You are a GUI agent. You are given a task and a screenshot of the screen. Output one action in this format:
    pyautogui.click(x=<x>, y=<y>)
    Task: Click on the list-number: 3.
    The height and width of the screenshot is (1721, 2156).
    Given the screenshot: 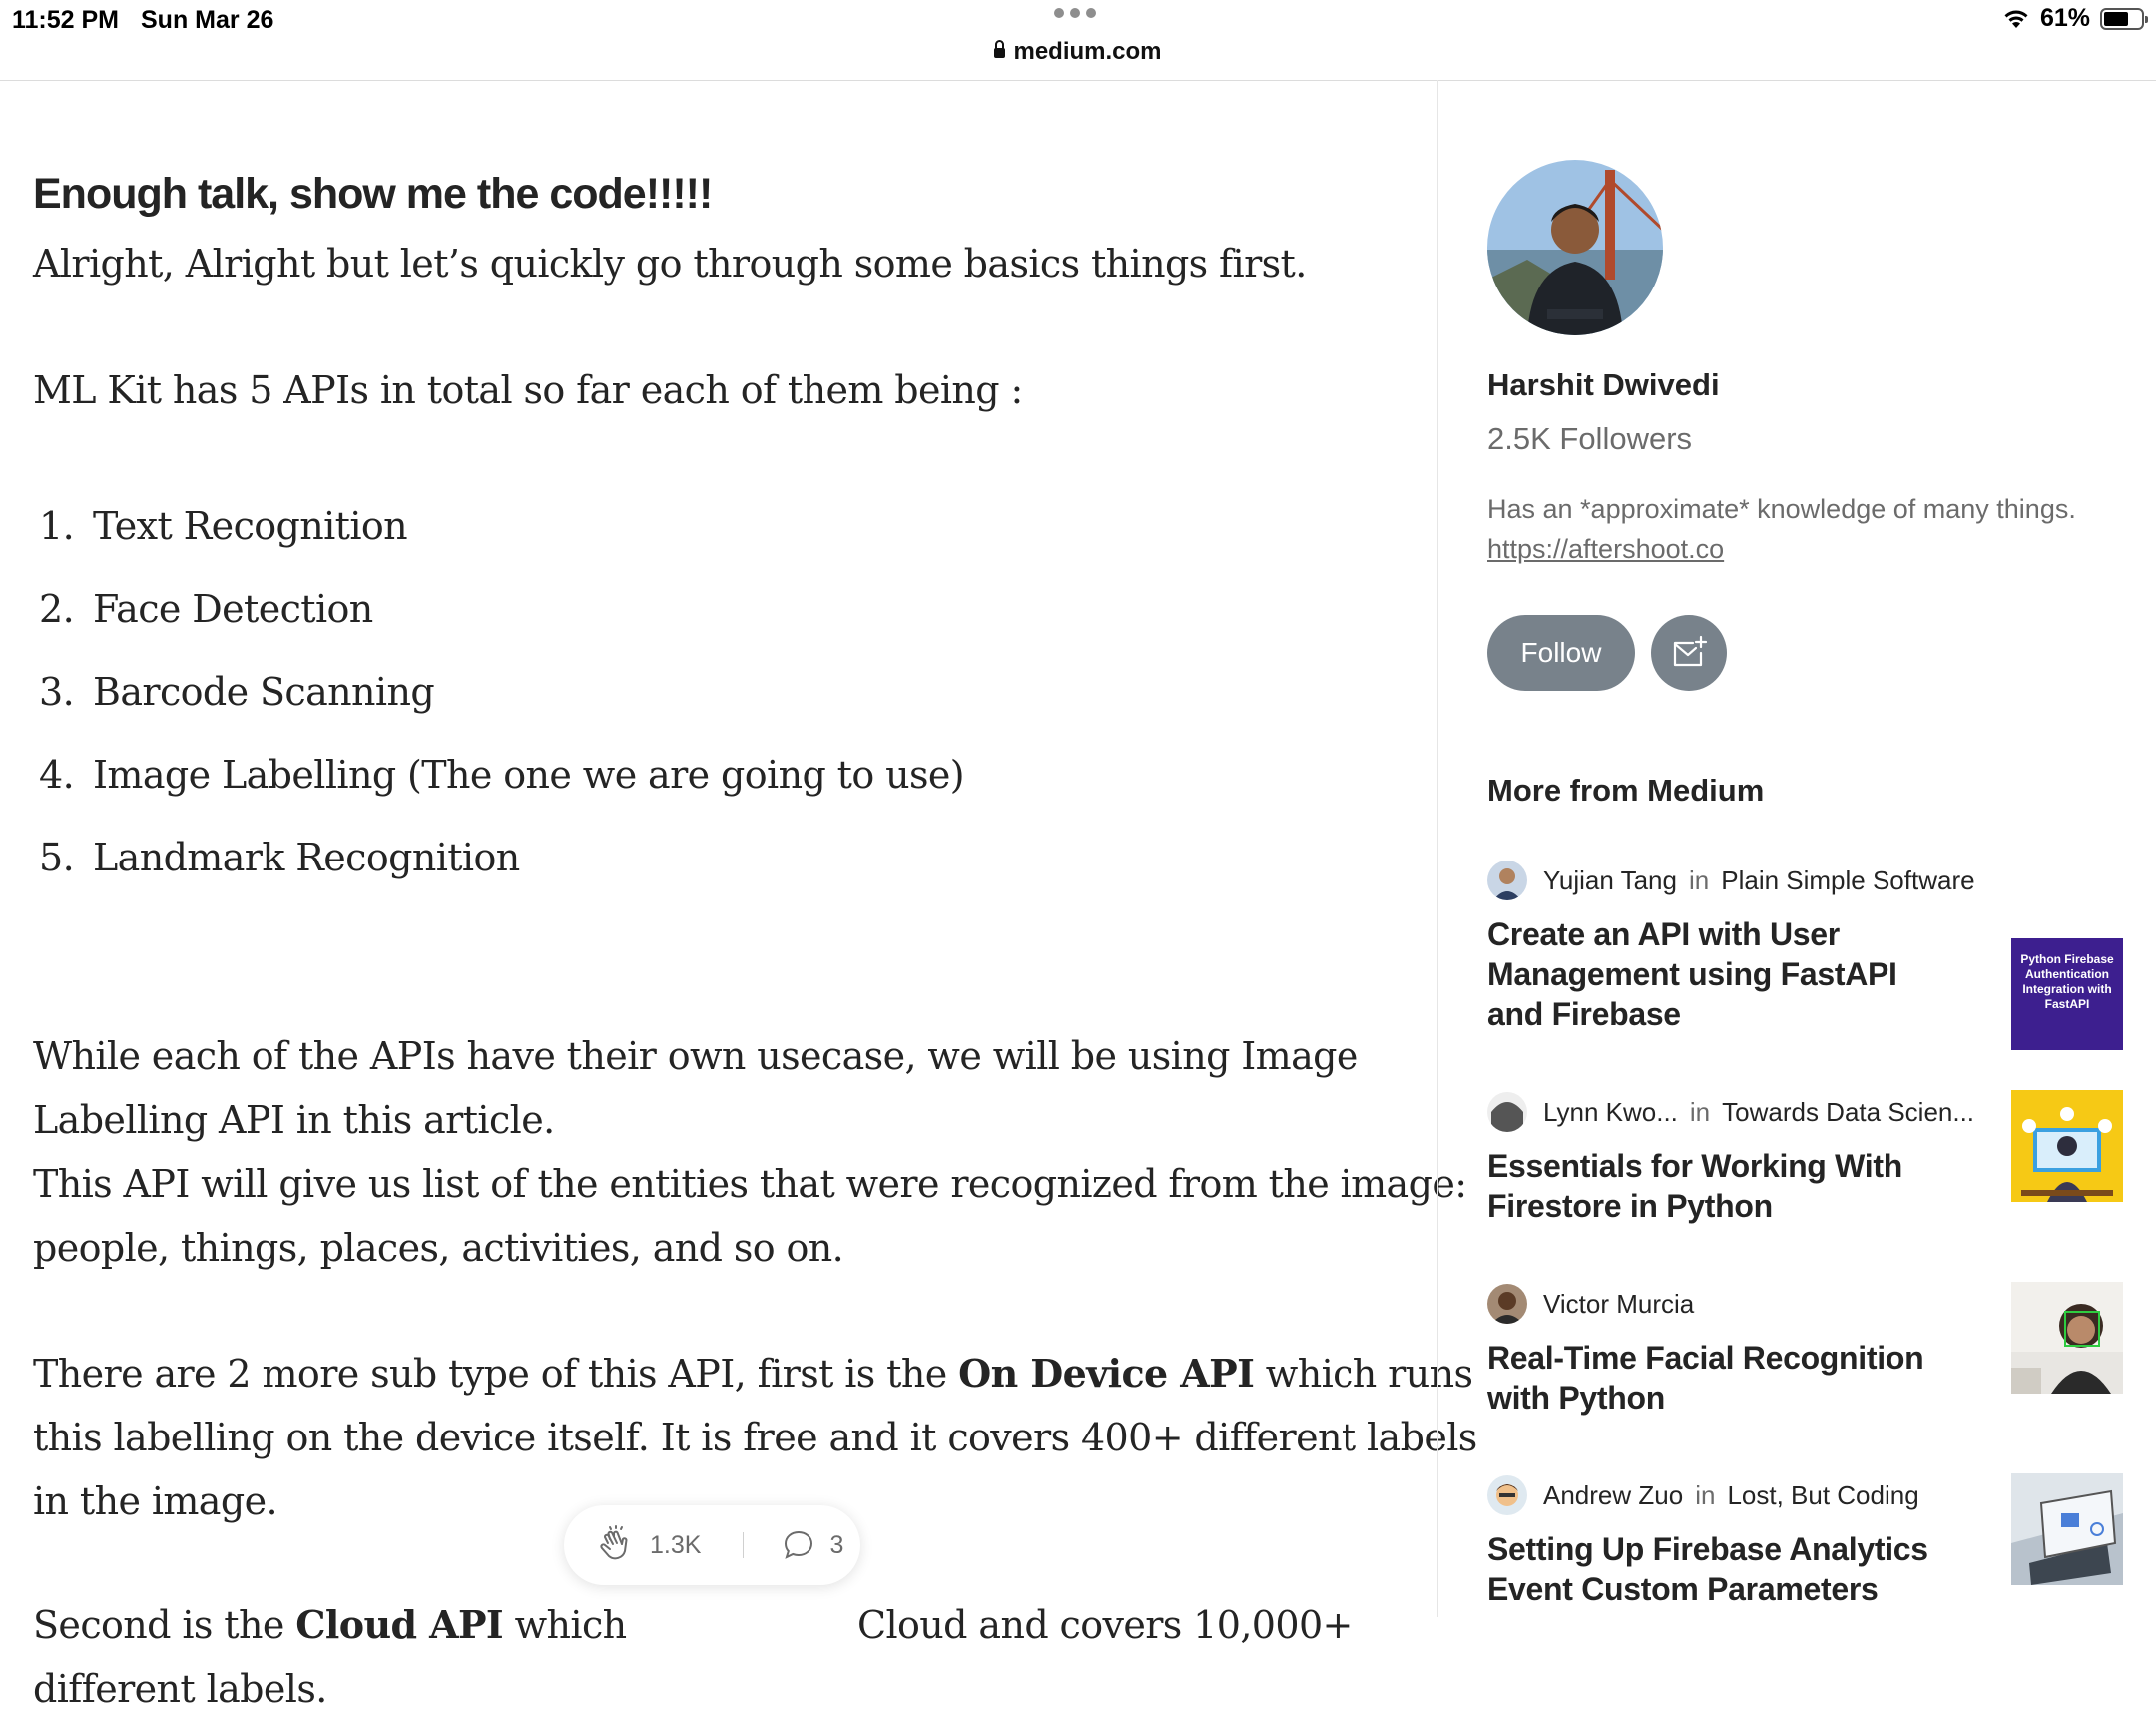 What is the action you would take?
    pyautogui.click(x=57, y=692)
    